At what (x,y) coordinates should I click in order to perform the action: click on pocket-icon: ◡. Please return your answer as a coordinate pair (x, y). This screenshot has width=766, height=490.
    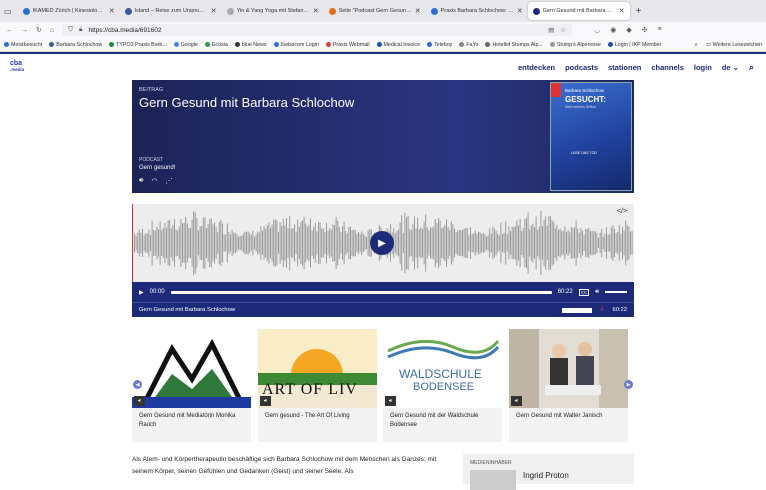
    Looking at the image, I should click on (597, 30).